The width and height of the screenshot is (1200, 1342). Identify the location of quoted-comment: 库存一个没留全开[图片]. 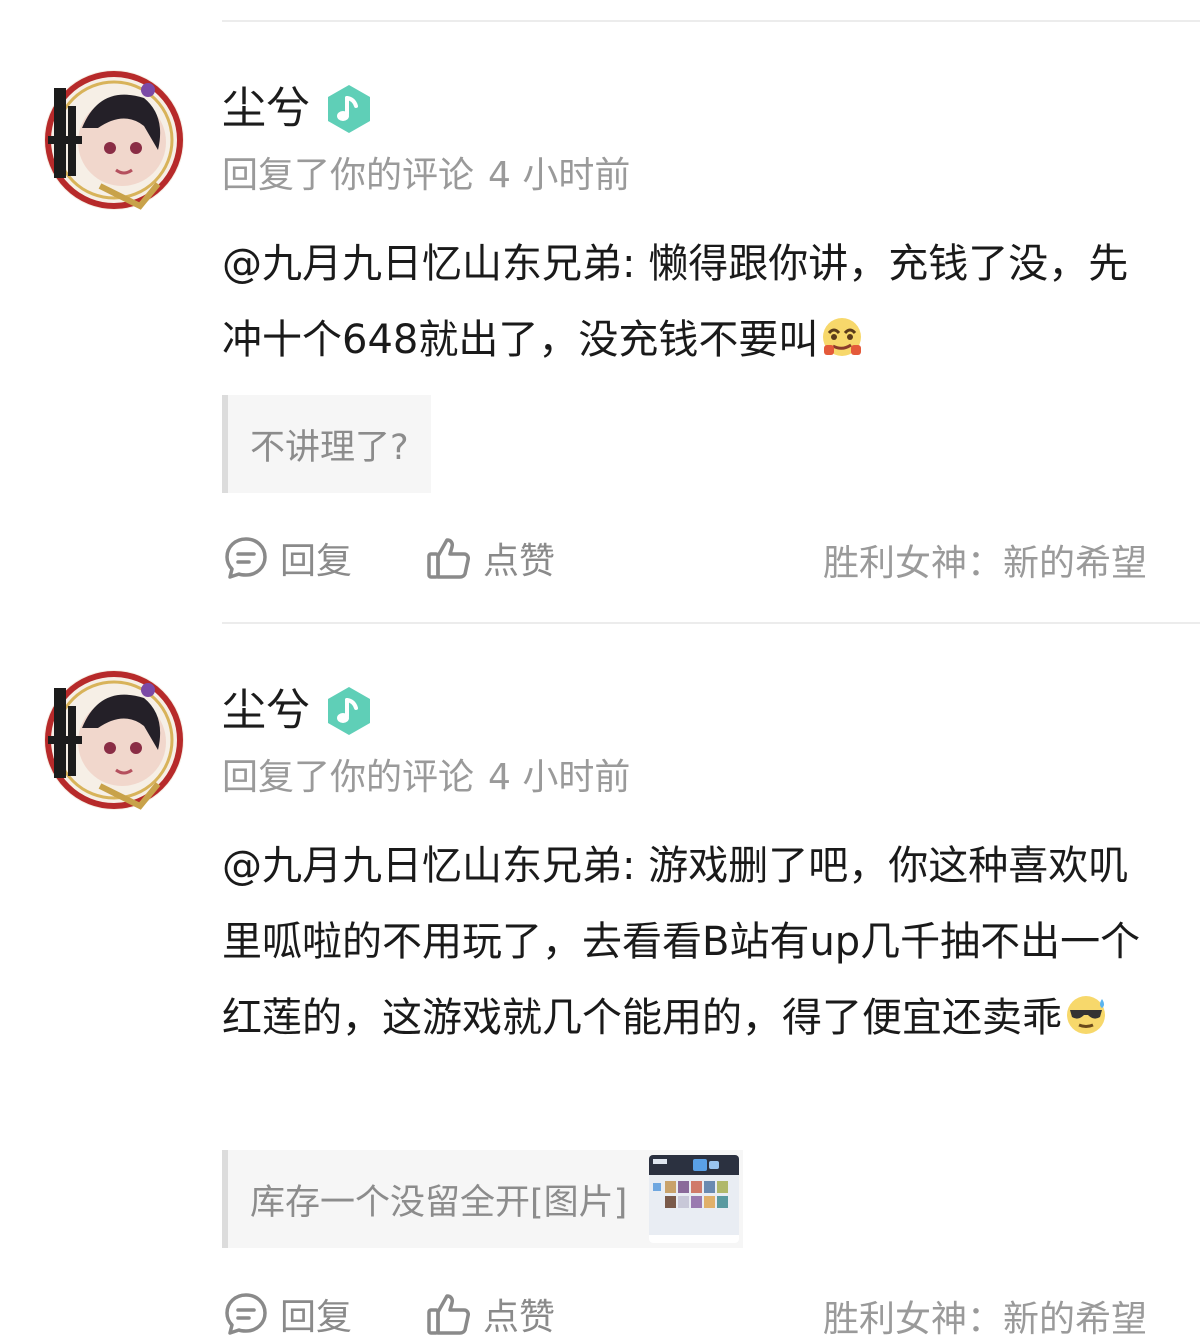
(483, 1199).